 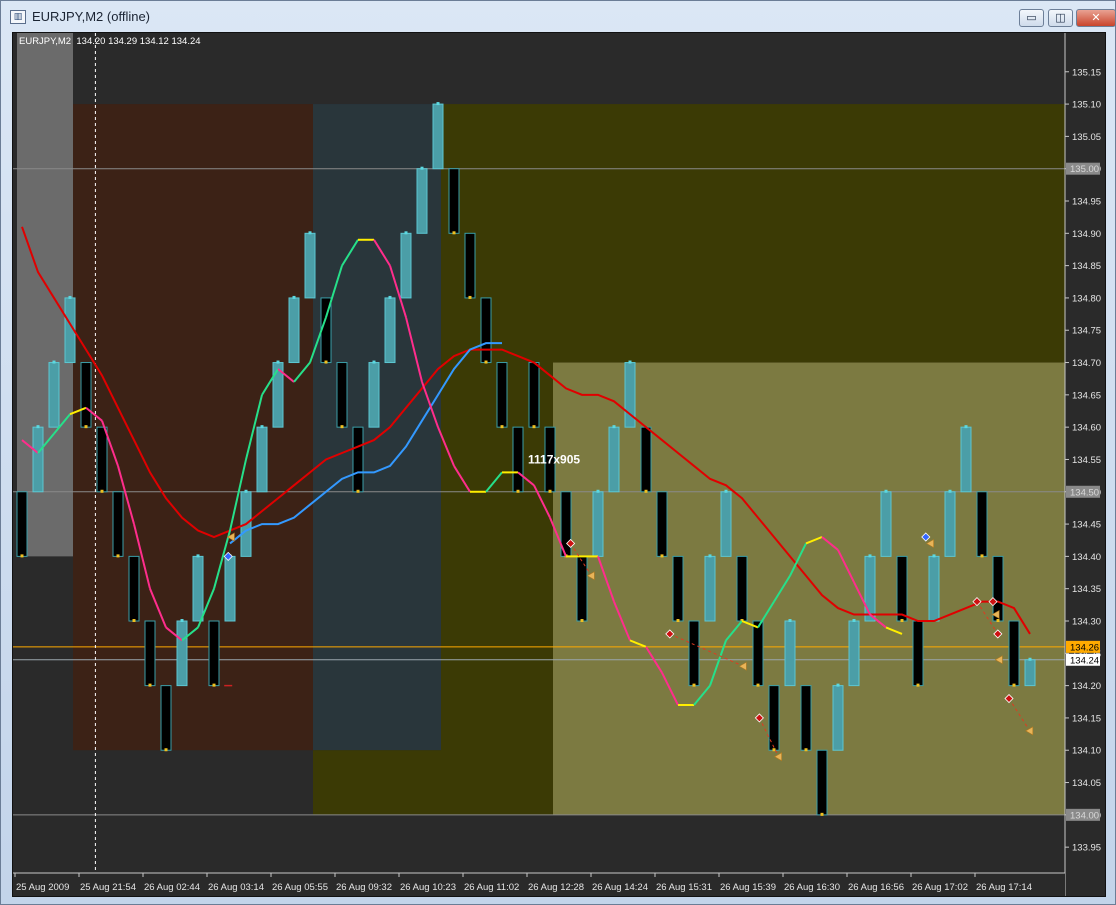 What do you see at coordinates (1084, 647) in the screenshot?
I see `price-level-label: 134.26` at bounding box center [1084, 647].